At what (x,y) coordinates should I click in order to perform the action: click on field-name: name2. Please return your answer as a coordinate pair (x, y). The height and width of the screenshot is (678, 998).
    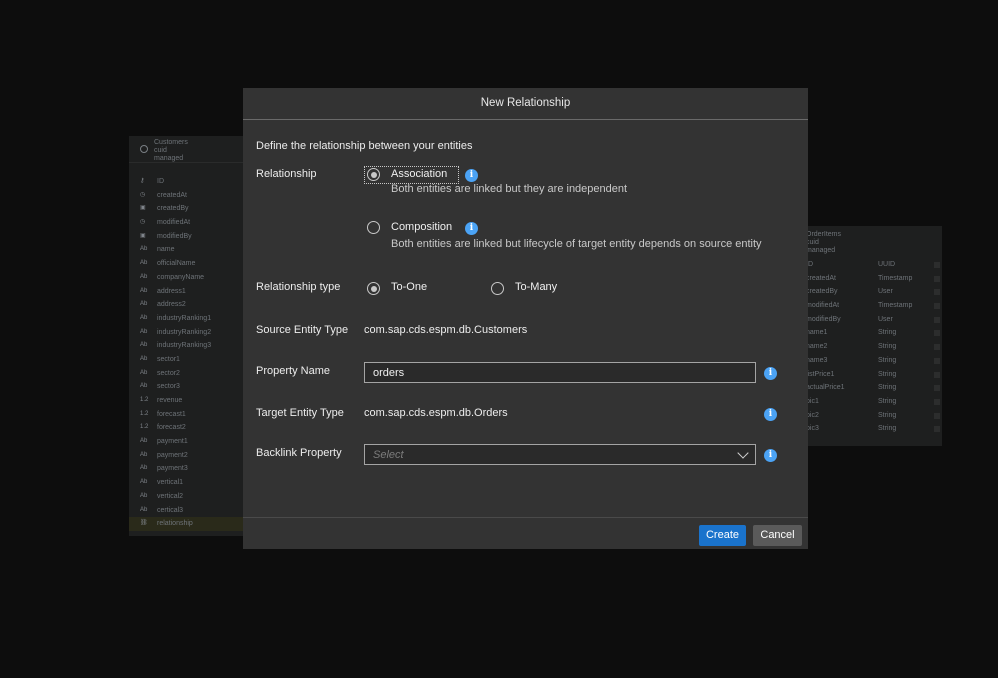
    Looking at the image, I should click on (817, 347).